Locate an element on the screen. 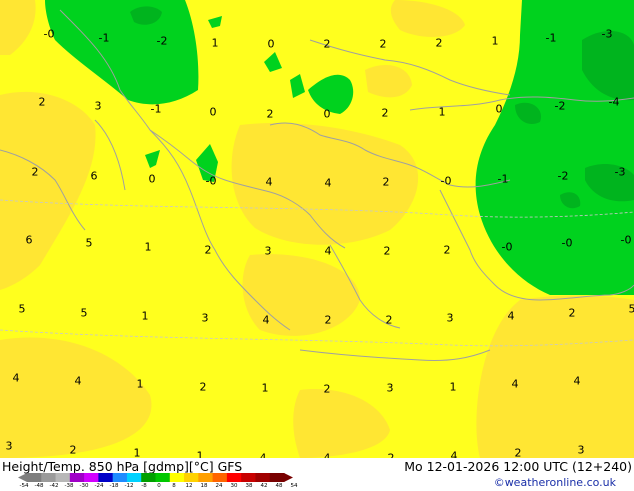  scale-tick-label: 12 is located at coordinates (189, 487).